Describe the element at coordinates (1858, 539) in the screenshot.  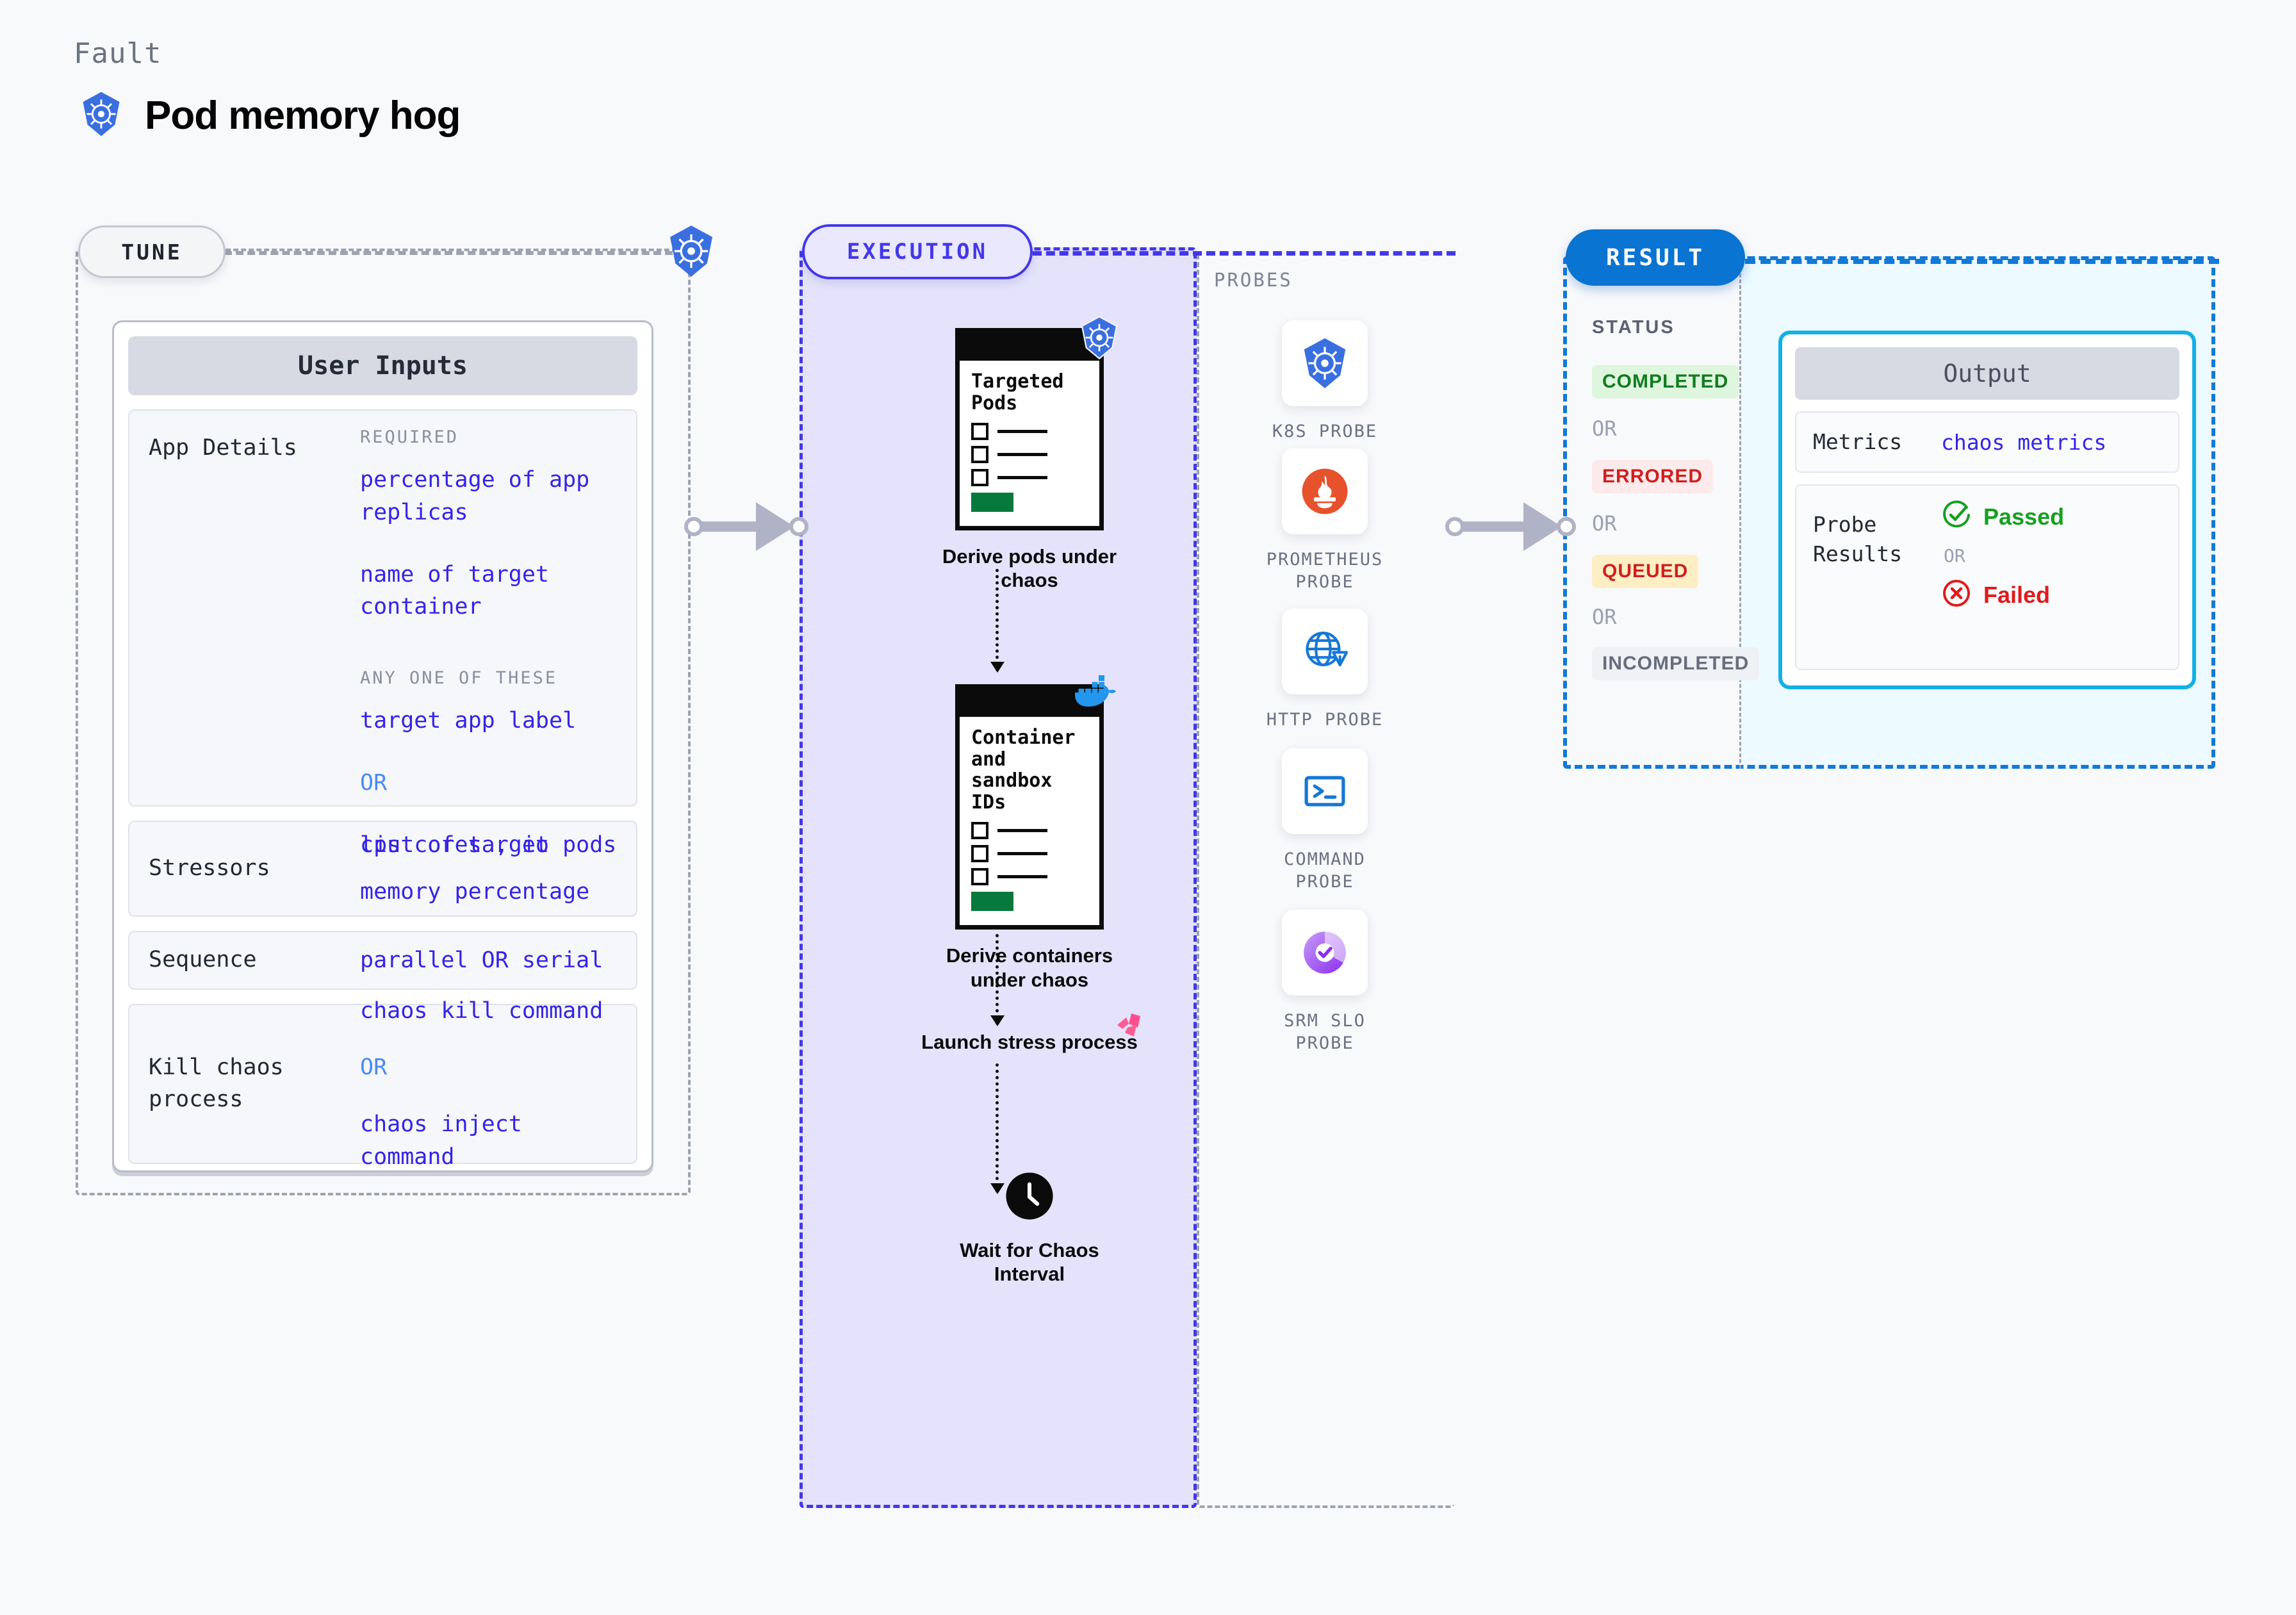
I see `probe-results-label: Probe Results` at that location.